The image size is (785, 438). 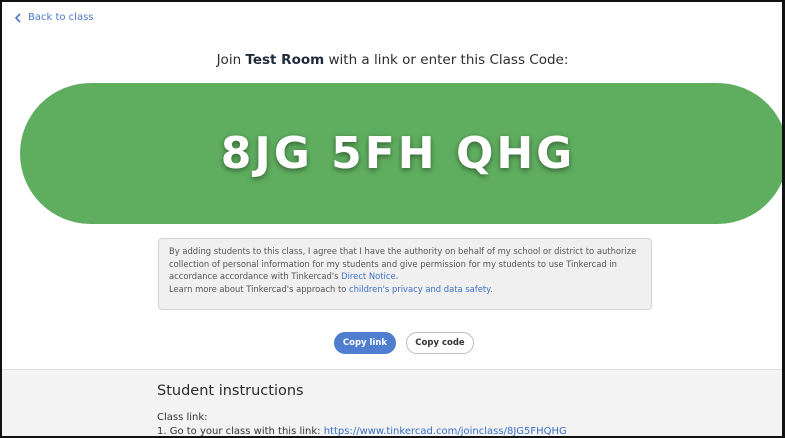 What do you see at coordinates (491, 288) in the screenshot?
I see `notice-text-4: .` at bounding box center [491, 288].